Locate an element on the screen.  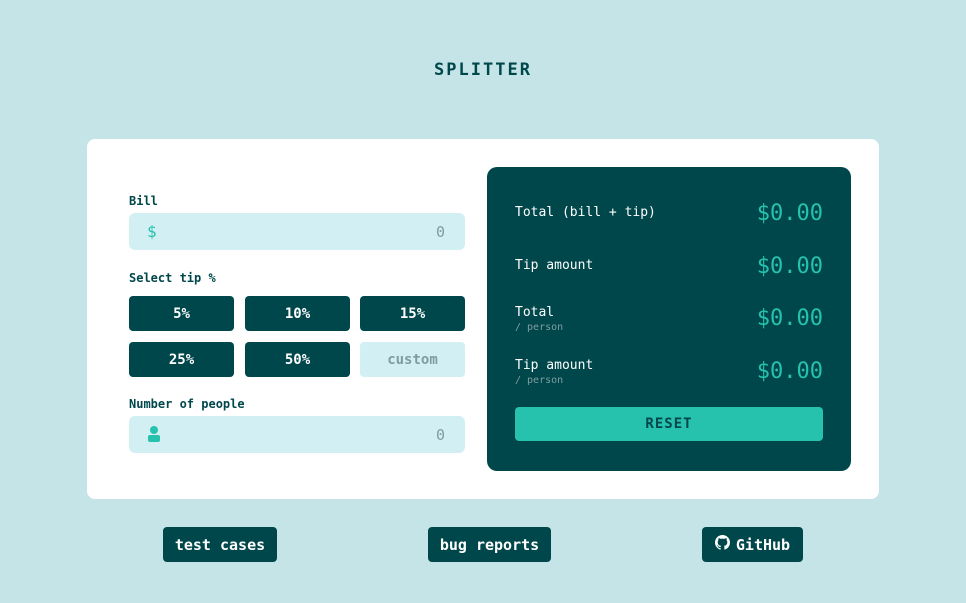
bug-reports-link: bug reports is located at coordinates (489, 544).